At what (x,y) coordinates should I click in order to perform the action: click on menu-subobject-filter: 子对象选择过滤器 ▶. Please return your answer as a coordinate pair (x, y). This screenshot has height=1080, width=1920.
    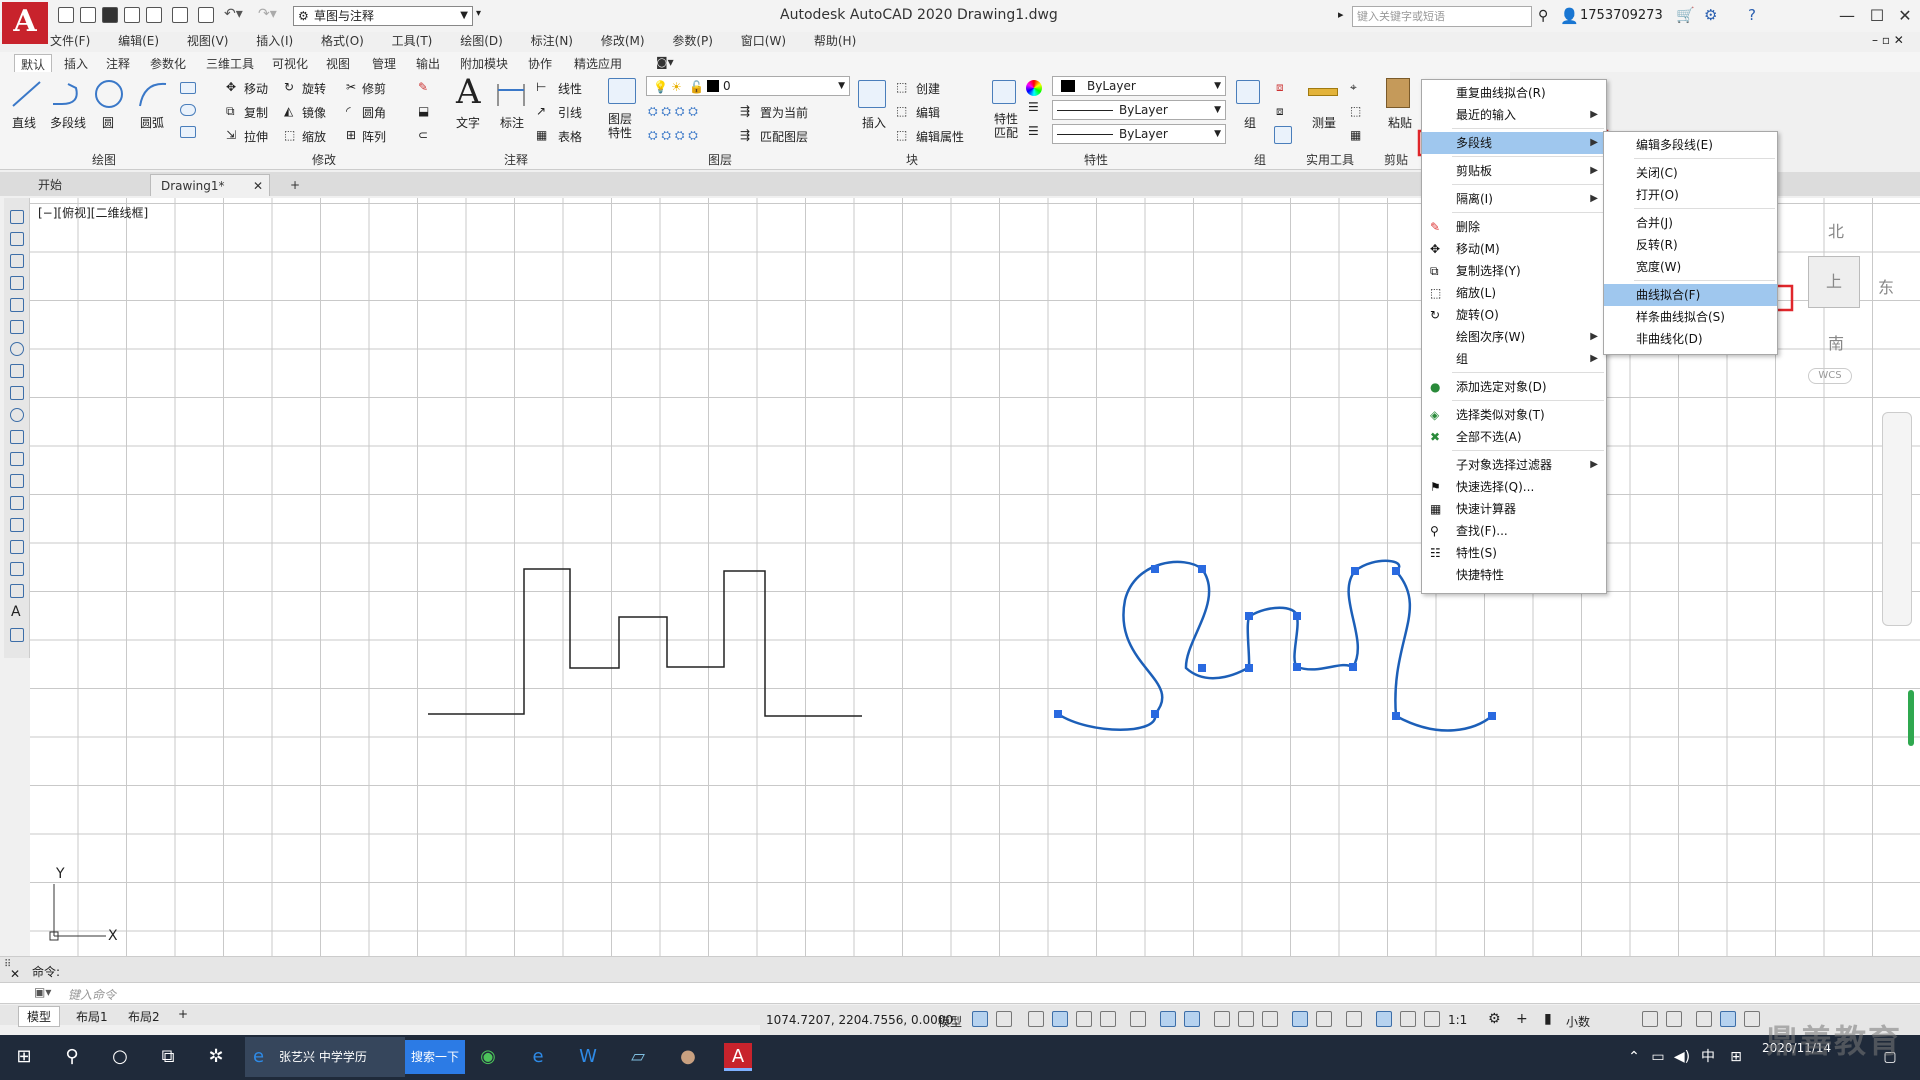
    Looking at the image, I should click on (1514, 465).